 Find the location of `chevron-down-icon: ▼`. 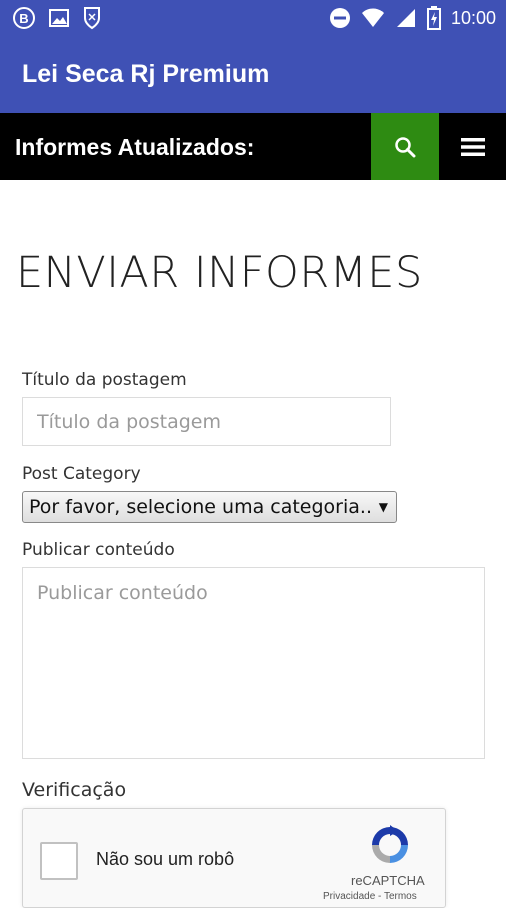

chevron-down-icon: ▼ is located at coordinates (383, 507).